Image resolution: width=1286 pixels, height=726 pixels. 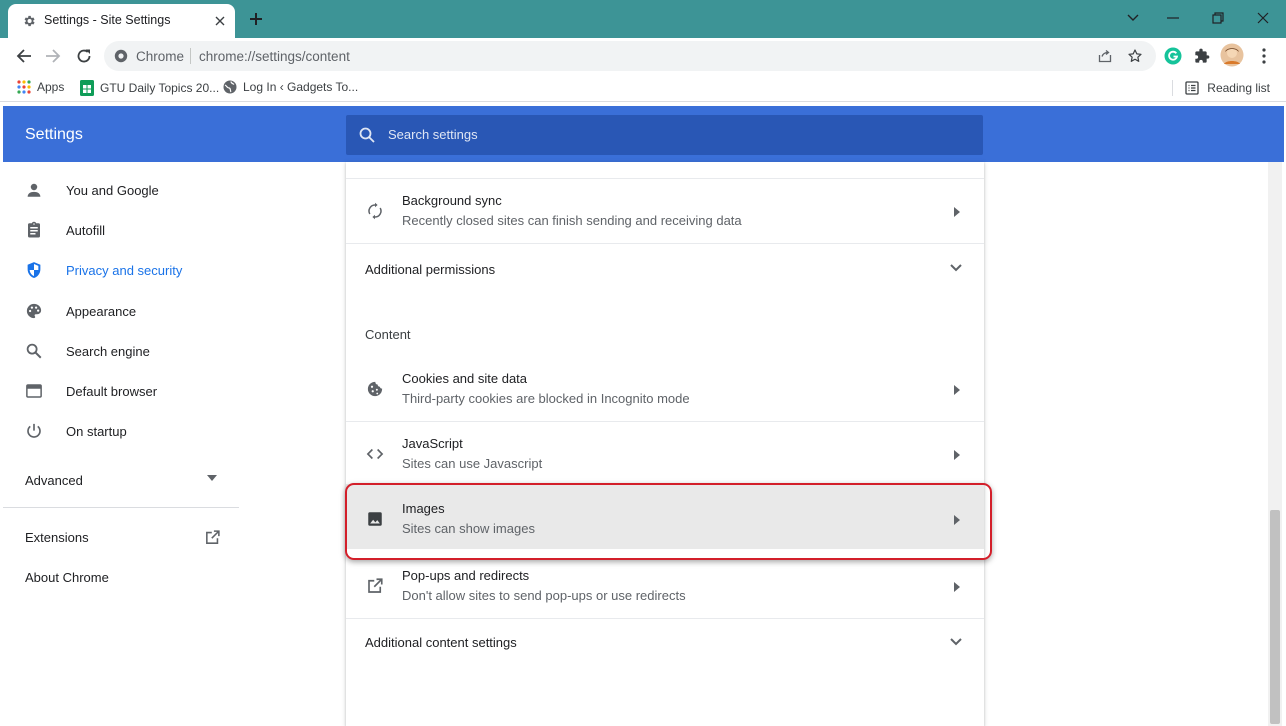 What do you see at coordinates (1105, 56) in the screenshot?
I see `share-icon` at bounding box center [1105, 56].